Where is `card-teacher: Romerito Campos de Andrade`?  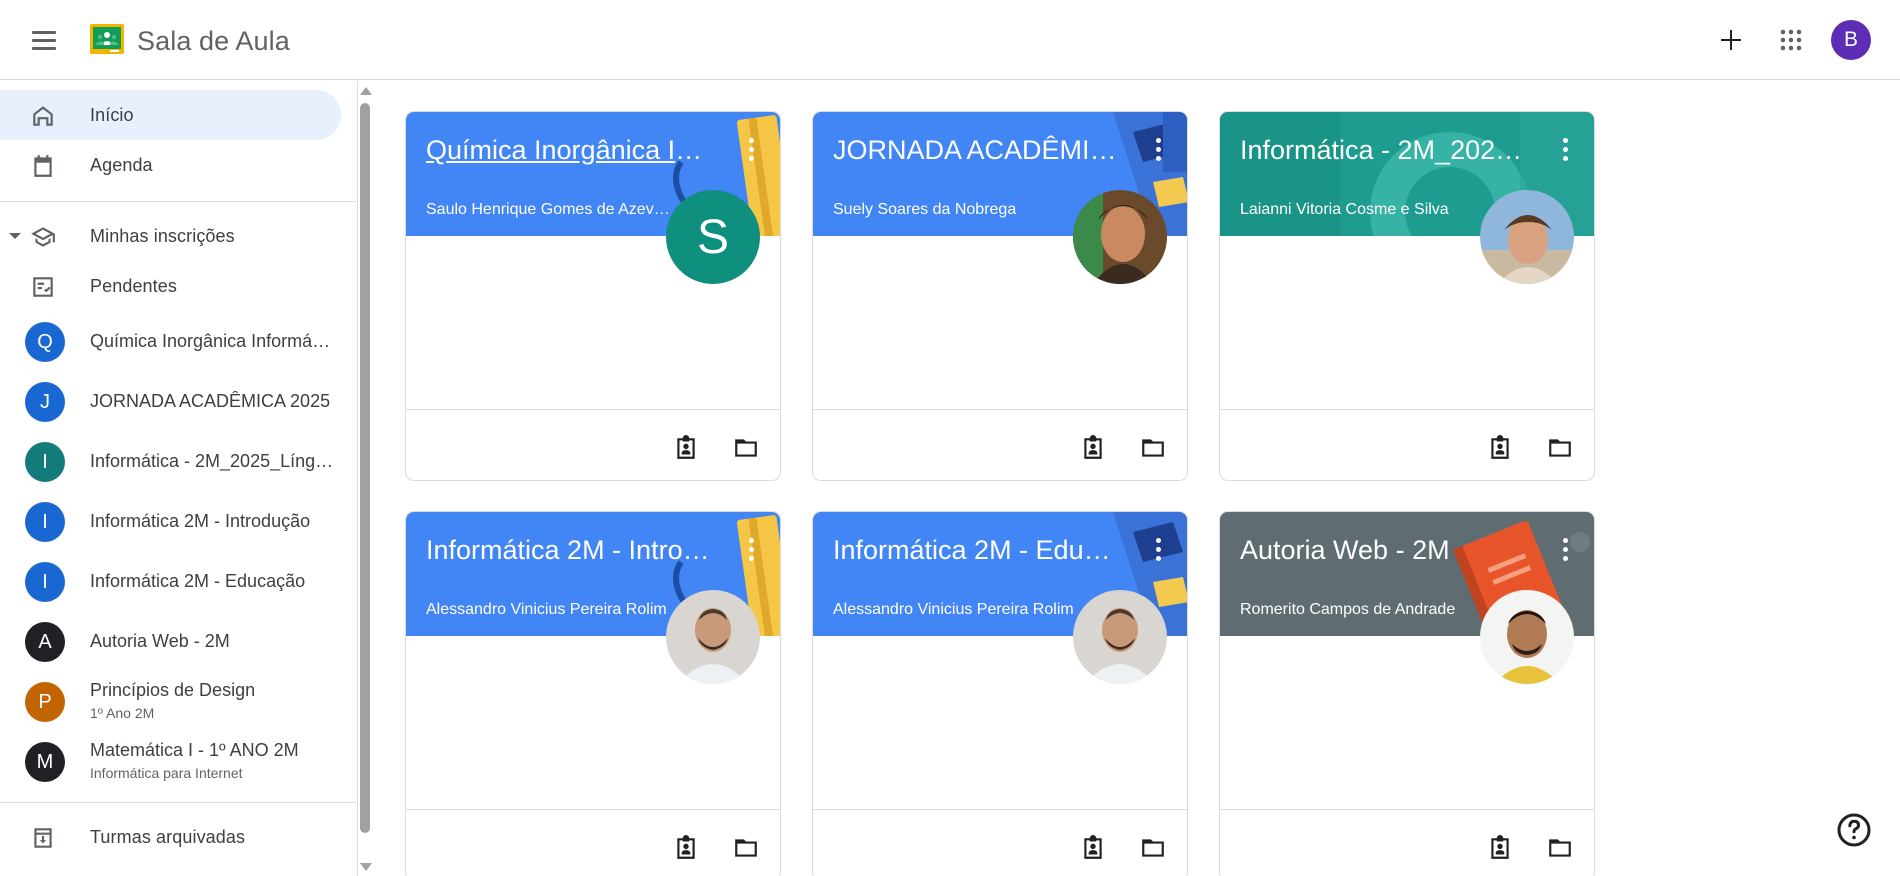 card-teacher: Romerito Campos de Andrade is located at coordinates (1365, 610).